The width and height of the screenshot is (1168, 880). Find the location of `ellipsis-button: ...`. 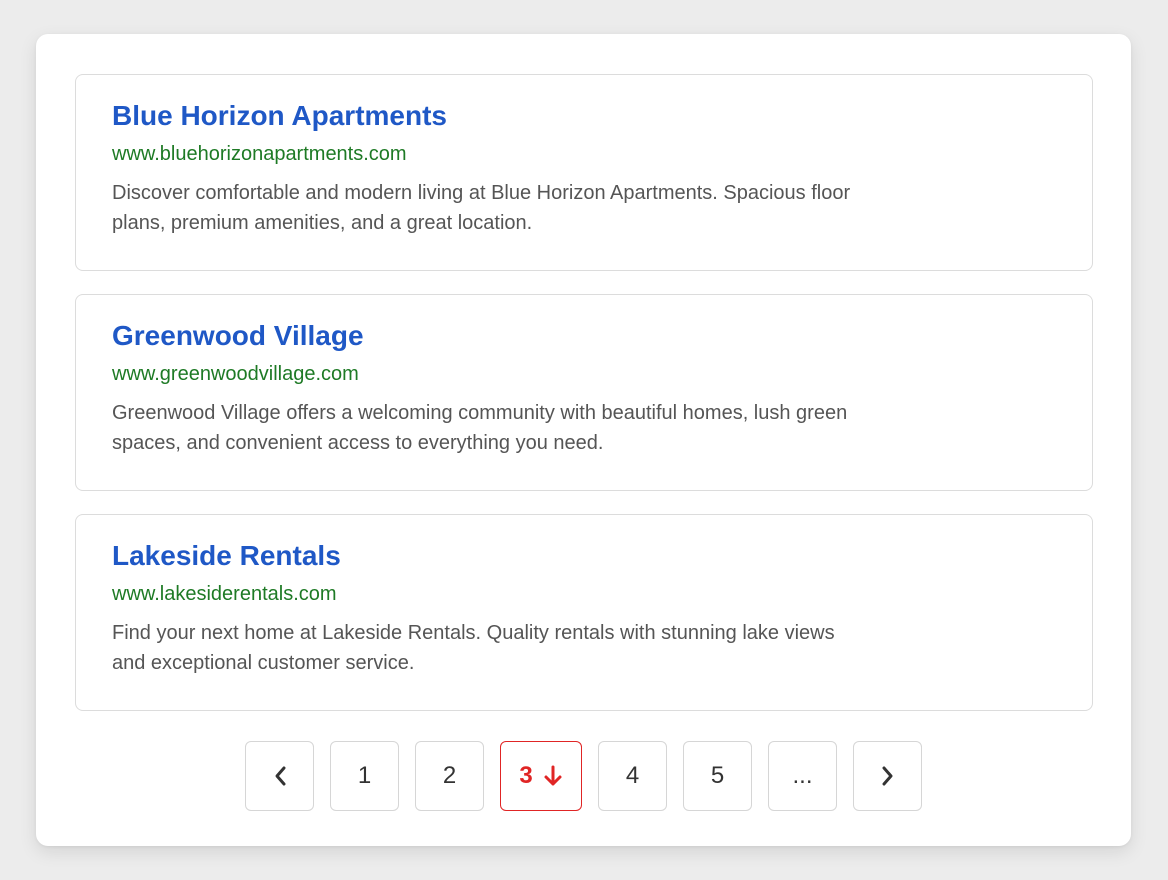

ellipsis-button: ... is located at coordinates (802, 776).